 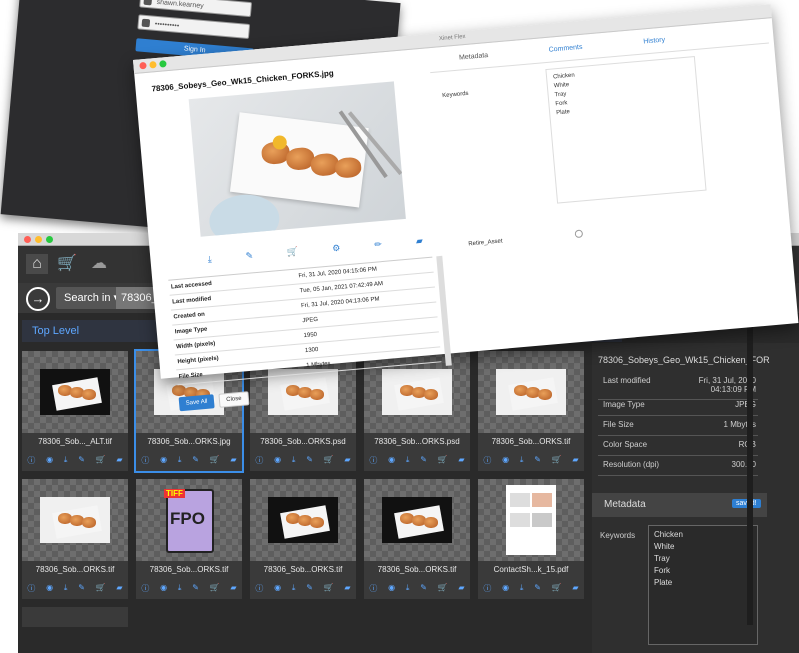 What do you see at coordinates (579, 234) in the screenshot?
I see `retire-asset-checkbox` at bounding box center [579, 234].